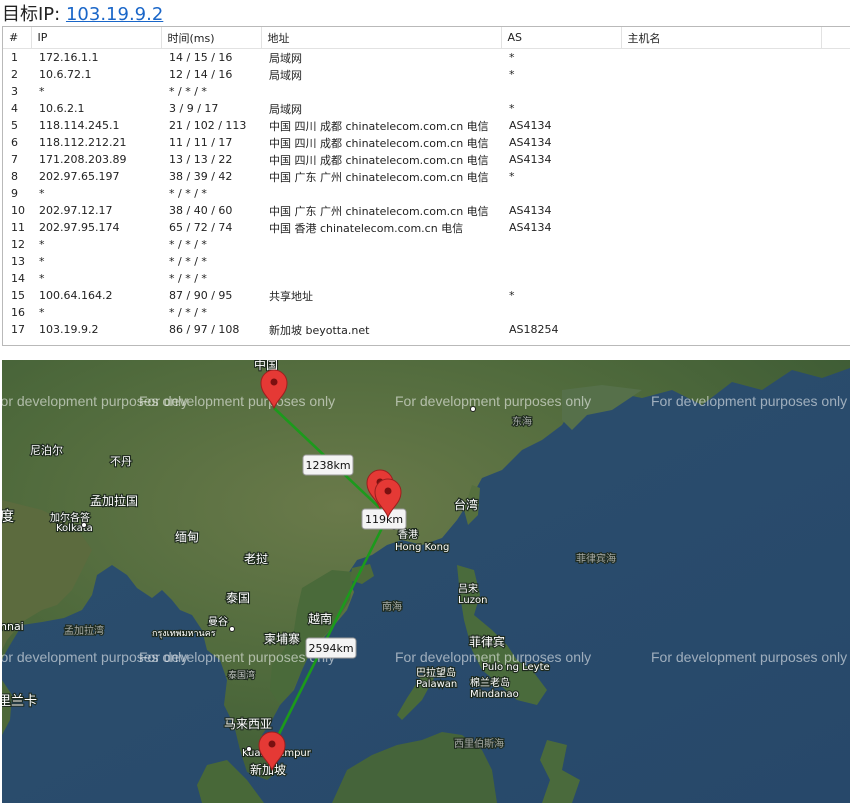  I want to click on label-east-sea: 东海, so click(522, 421).